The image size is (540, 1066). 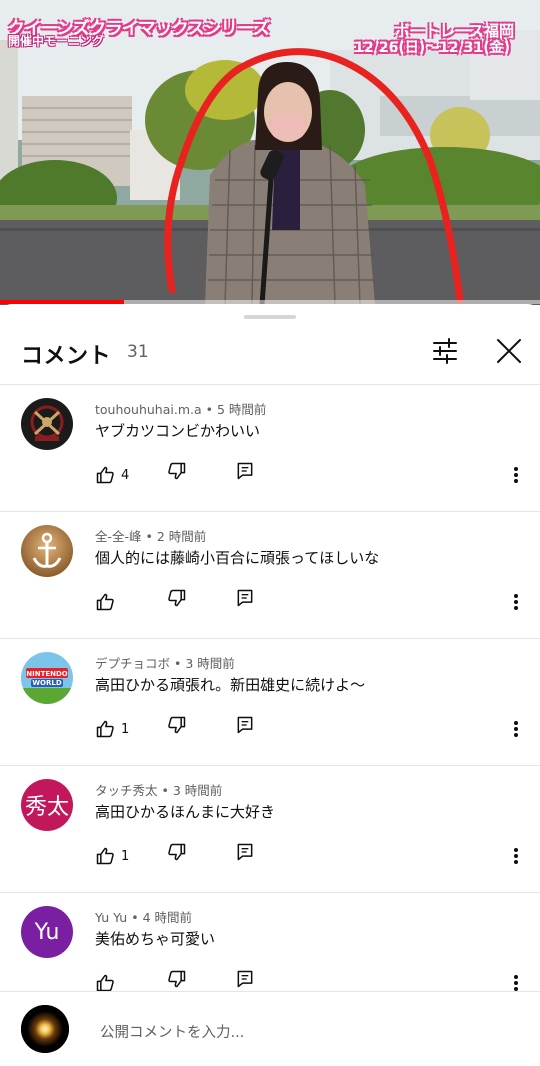 What do you see at coordinates (270, 317) in the screenshot?
I see `drag-handle` at bounding box center [270, 317].